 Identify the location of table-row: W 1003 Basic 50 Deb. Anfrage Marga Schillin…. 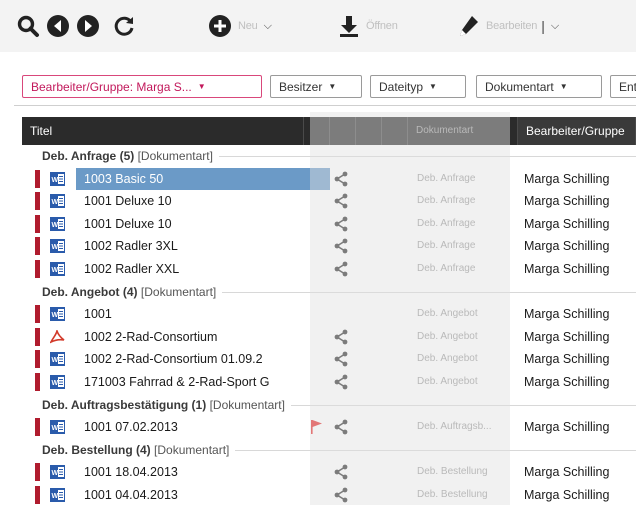
(329, 179).